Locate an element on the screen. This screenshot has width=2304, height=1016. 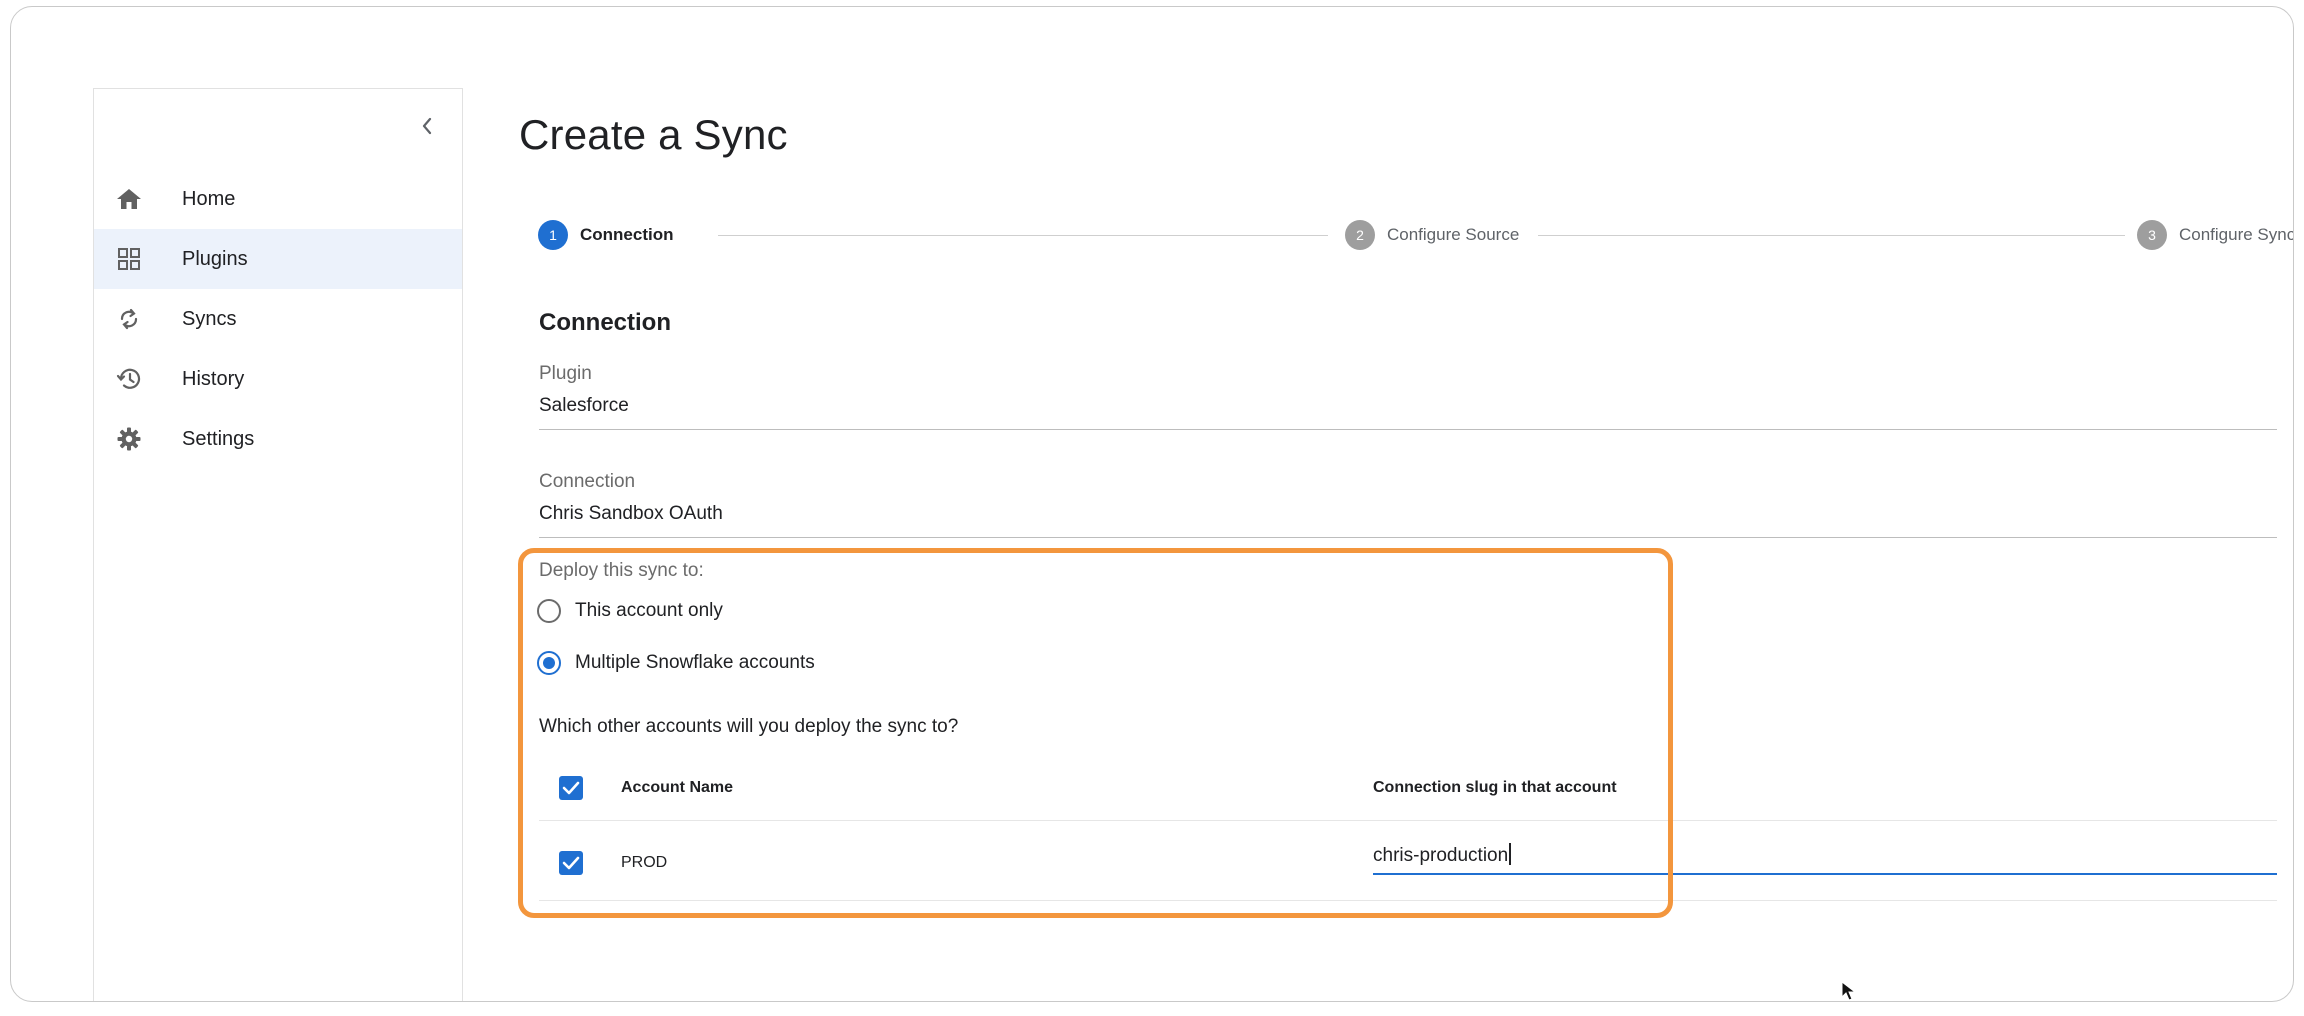
sidebar-item-label: History is located at coordinates (213, 378).